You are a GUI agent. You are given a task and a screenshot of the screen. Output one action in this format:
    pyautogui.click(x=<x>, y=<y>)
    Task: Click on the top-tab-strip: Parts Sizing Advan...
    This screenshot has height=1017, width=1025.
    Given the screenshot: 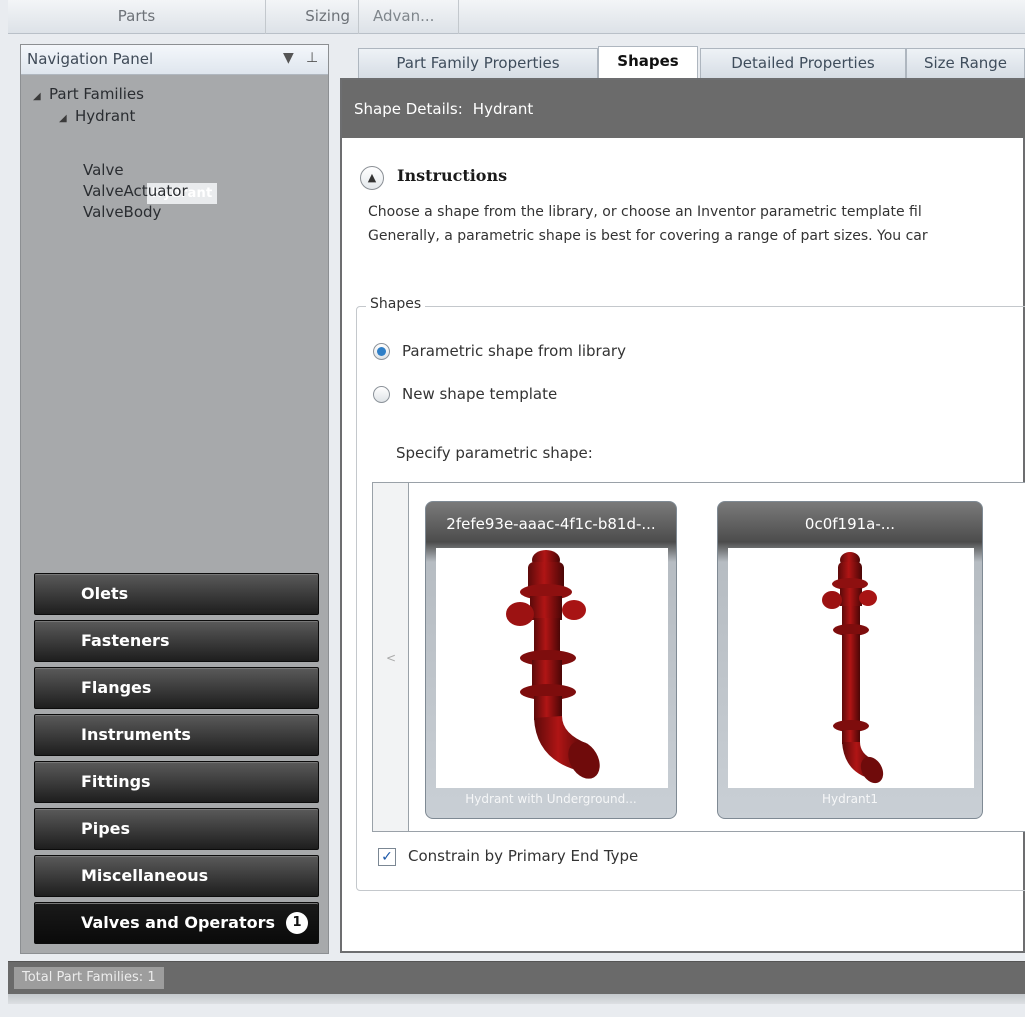 What is the action you would take?
    pyautogui.click(x=516, y=17)
    